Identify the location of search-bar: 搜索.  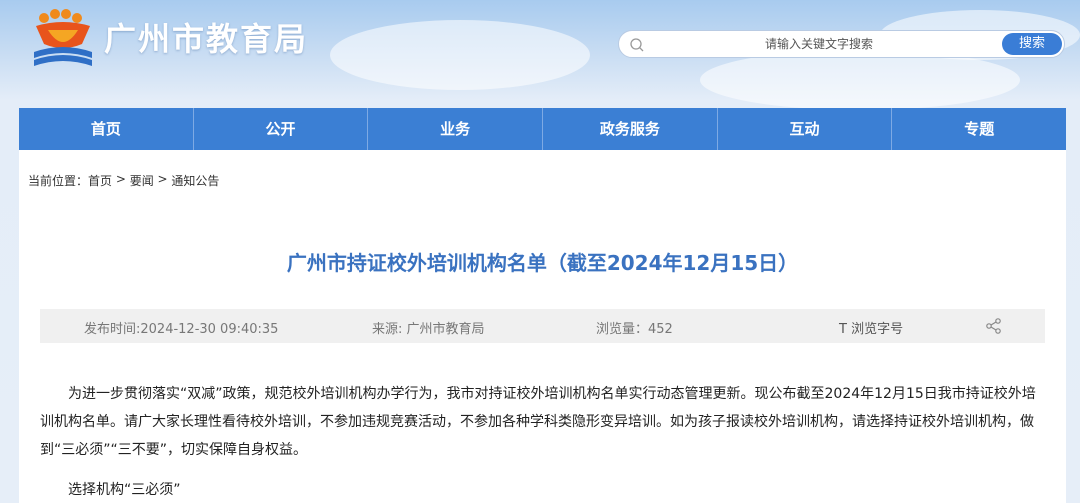
(841, 44).